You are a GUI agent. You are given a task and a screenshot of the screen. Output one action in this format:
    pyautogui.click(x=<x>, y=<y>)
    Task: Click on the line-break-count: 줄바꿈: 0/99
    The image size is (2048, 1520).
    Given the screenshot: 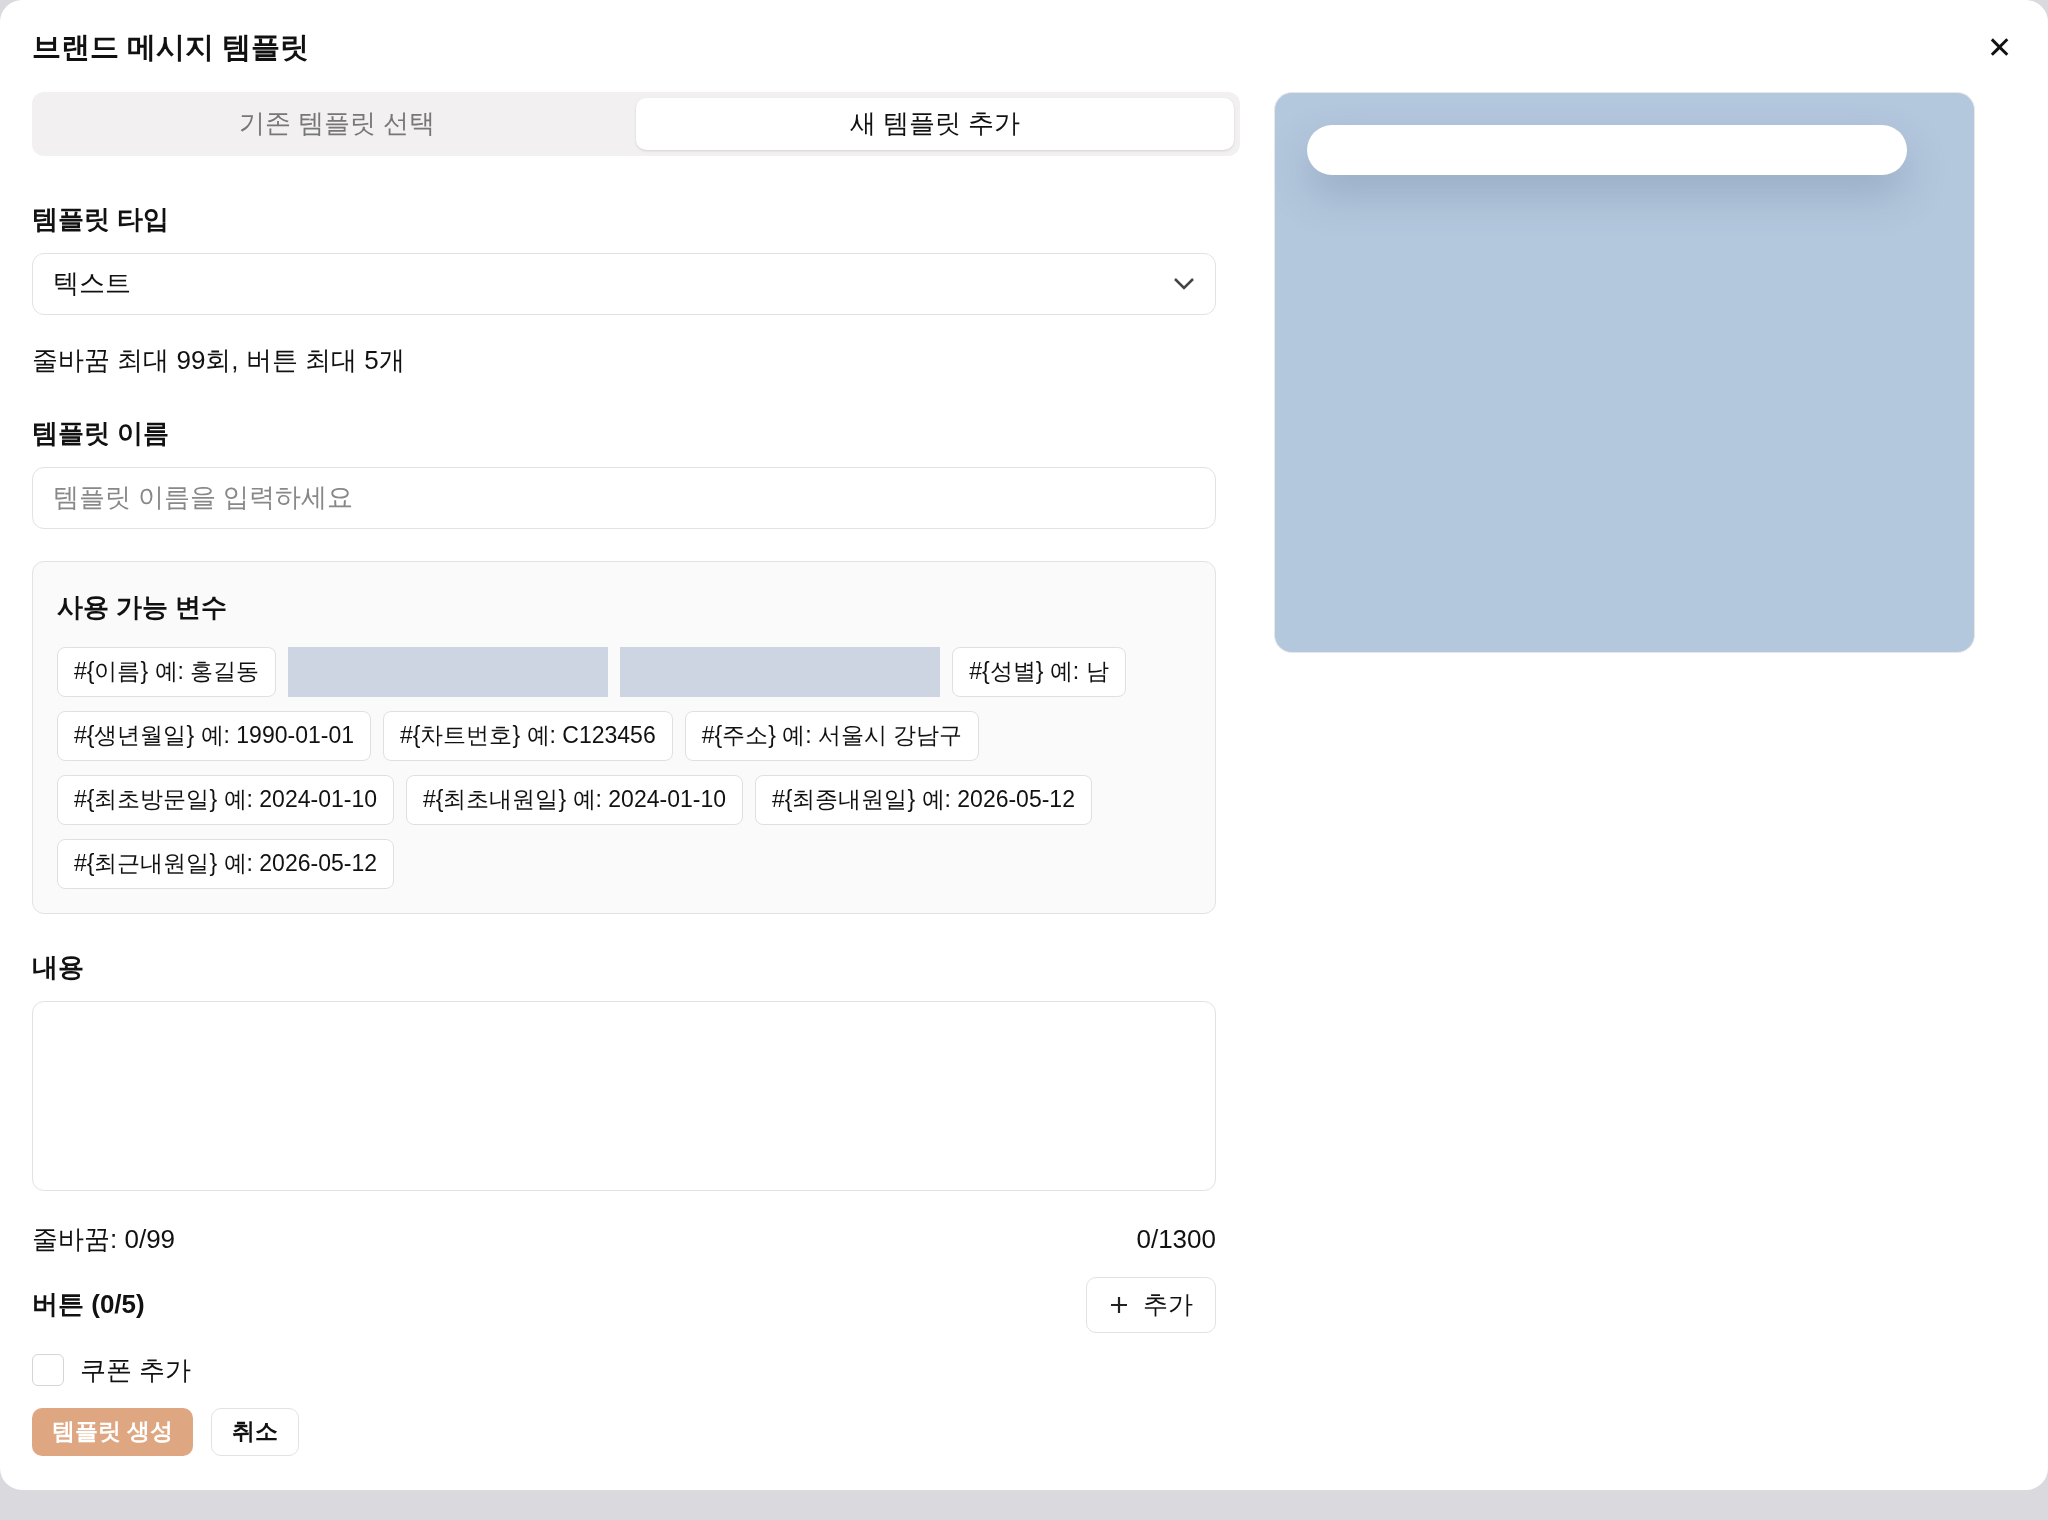 What is the action you would take?
    pyautogui.click(x=104, y=1239)
    